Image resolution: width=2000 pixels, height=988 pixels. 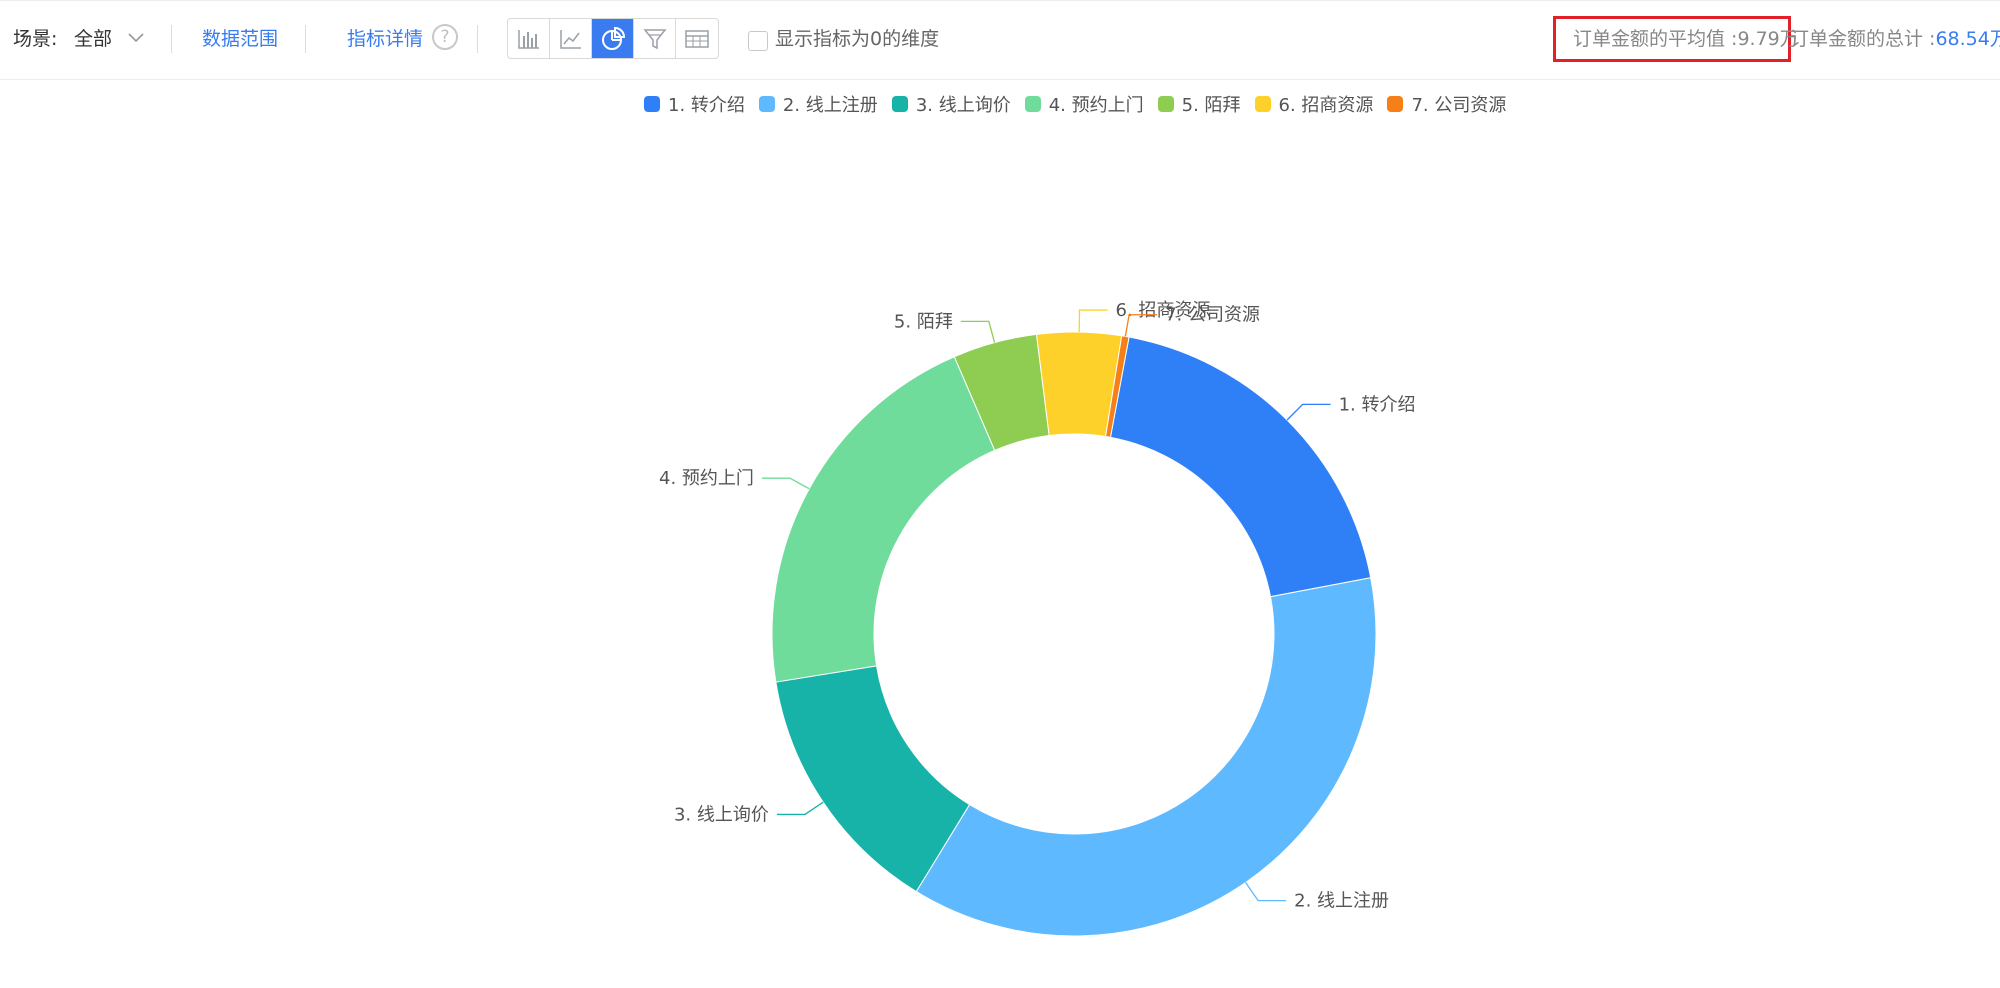 What do you see at coordinates (1377, 404) in the screenshot?
I see `slice-label: 1. 转介绍` at bounding box center [1377, 404].